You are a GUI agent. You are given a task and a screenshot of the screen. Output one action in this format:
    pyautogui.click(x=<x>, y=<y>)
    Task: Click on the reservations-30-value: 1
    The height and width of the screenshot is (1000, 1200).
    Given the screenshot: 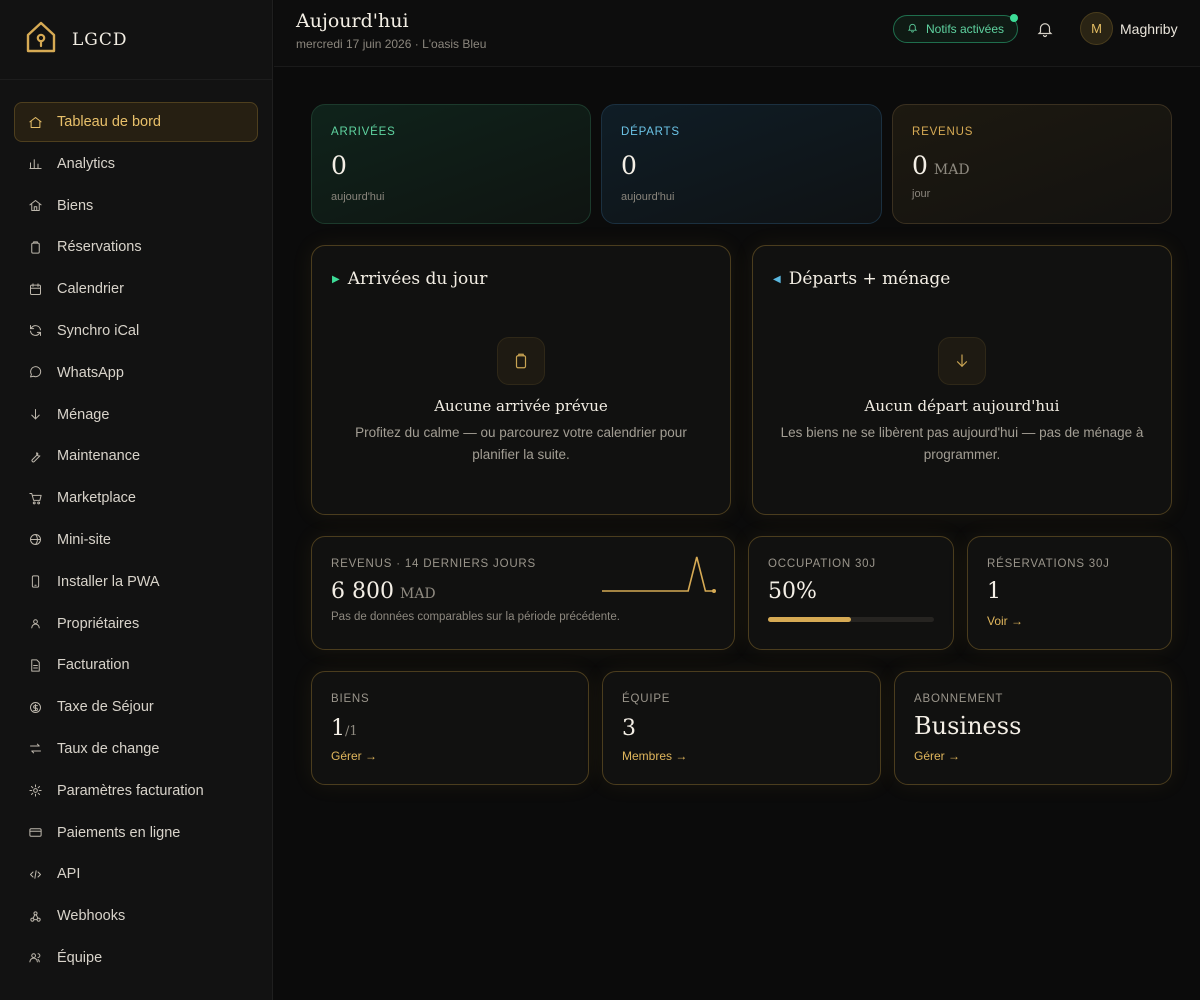 What is the action you would take?
    pyautogui.click(x=994, y=591)
    